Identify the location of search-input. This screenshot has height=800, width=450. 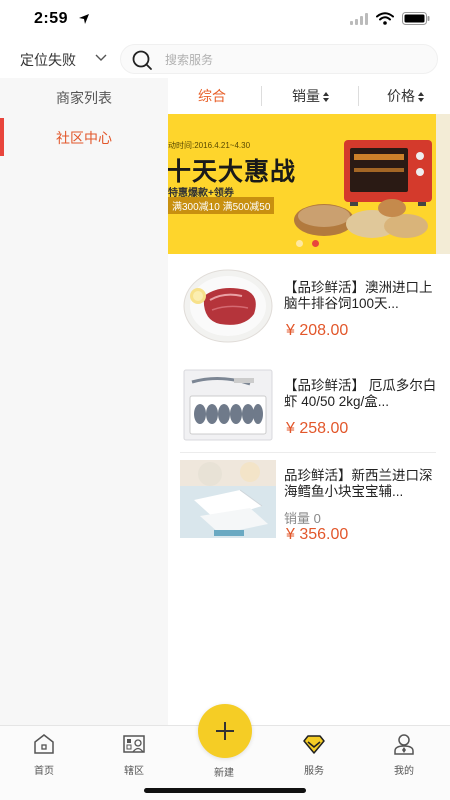
(295, 60).